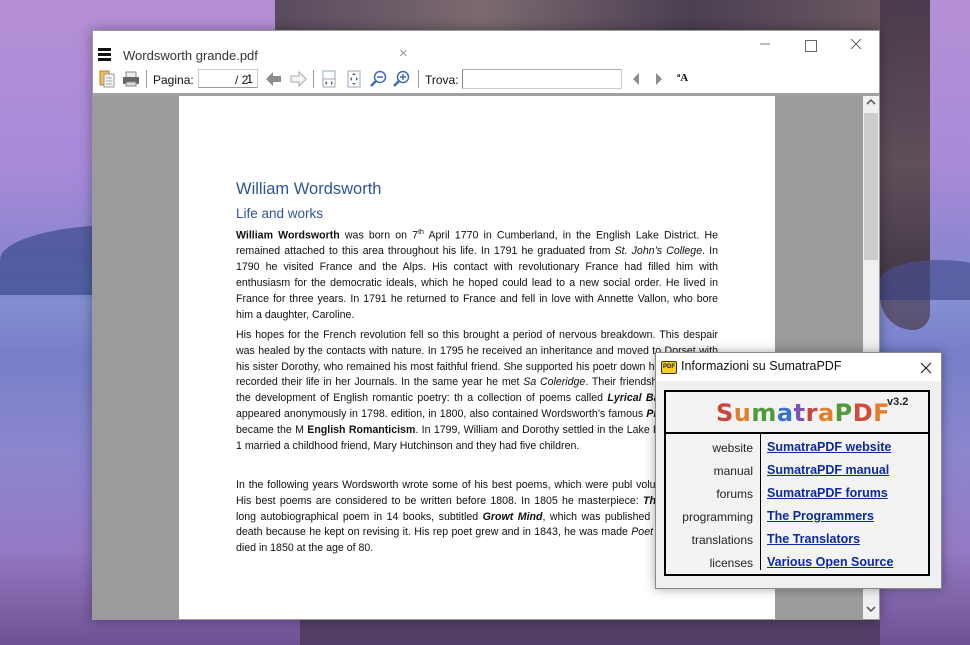  What do you see at coordinates (871, 186) in the screenshot?
I see `scrollbar-thumb` at bounding box center [871, 186].